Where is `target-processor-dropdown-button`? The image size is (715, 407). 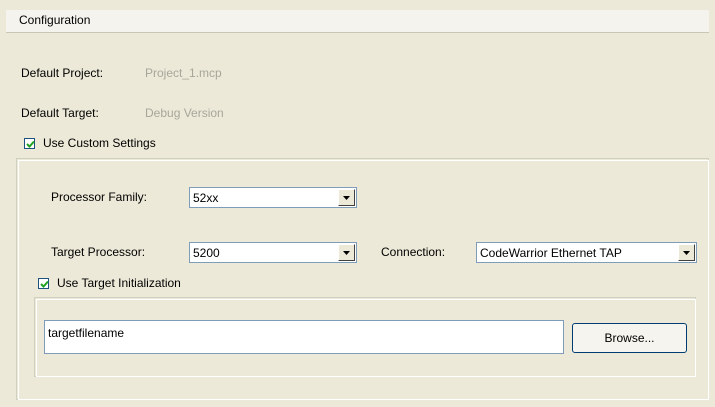 target-processor-dropdown-button is located at coordinates (346, 252).